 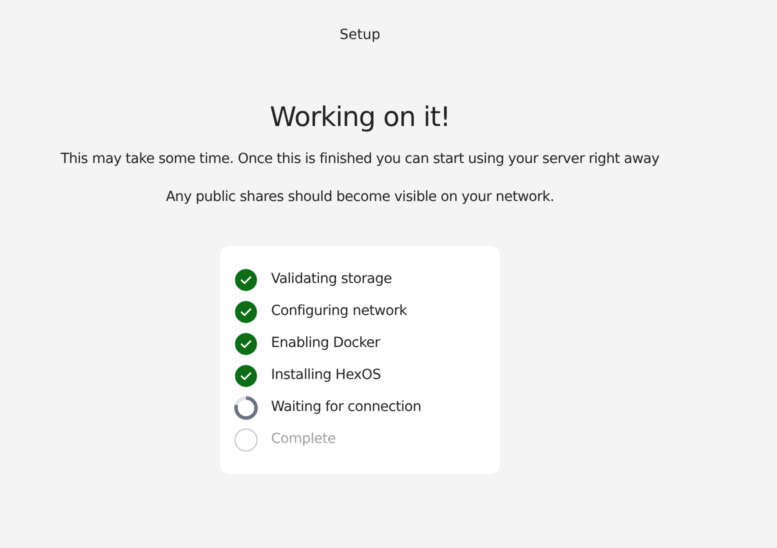 What do you see at coordinates (346, 407) in the screenshot?
I see `step-label: Waiting for connection` at bounding box center [346, 407].